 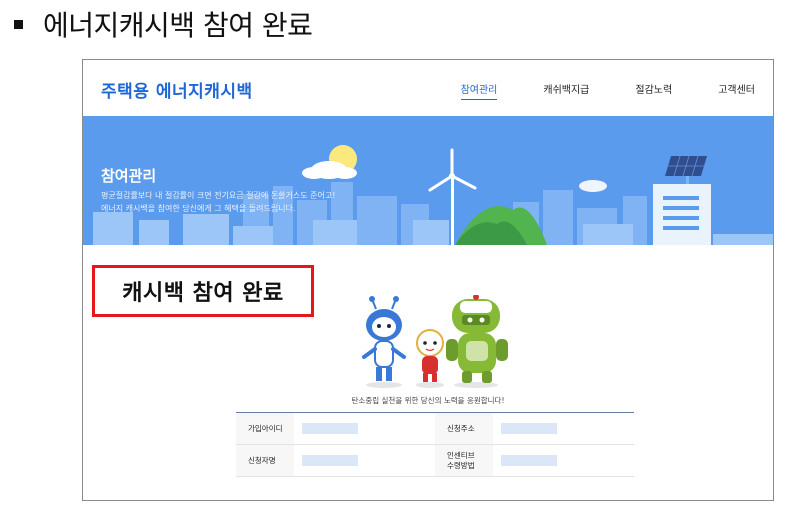 I want to click on table-row: 가입아이디 신청주소, so click(x=435, y=429).